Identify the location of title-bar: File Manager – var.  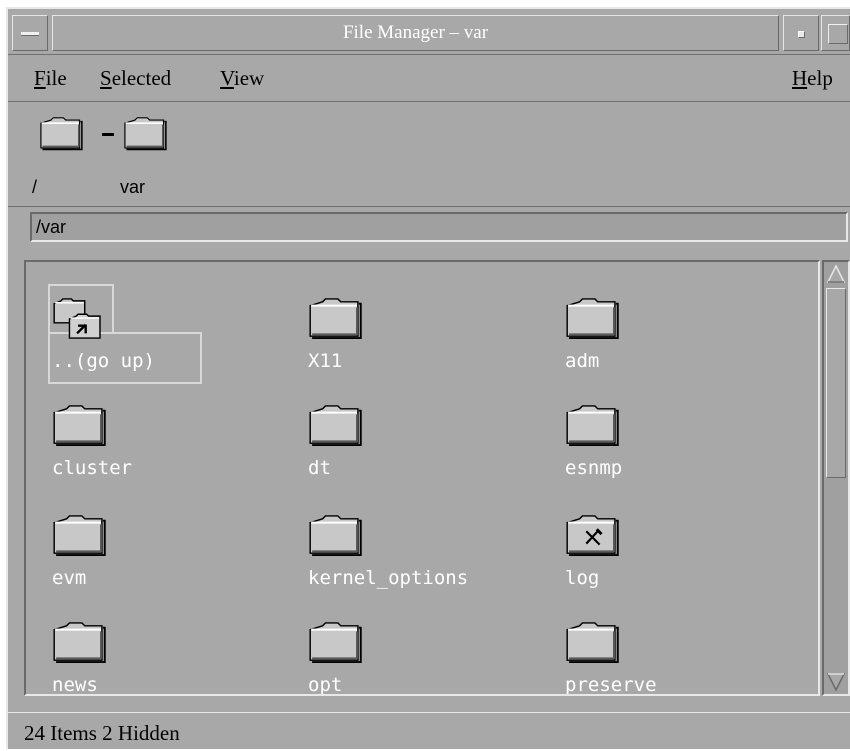
(429, 32).